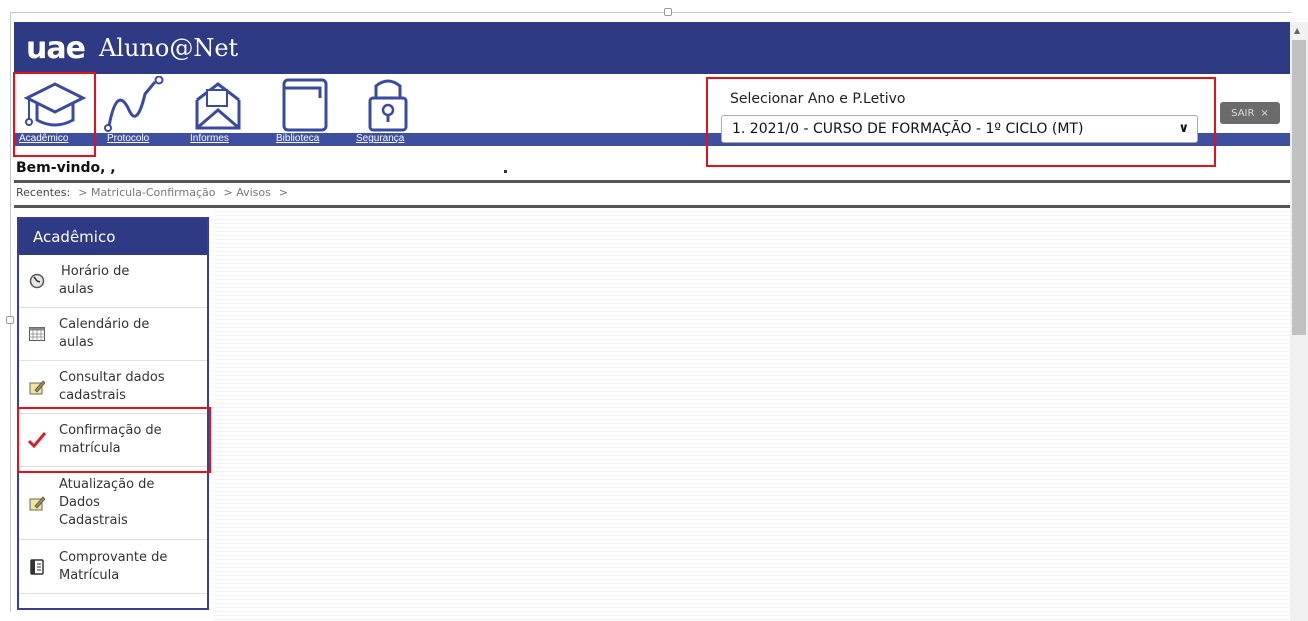 Image resolution: width=1308 pixels, height=621 pixels. I want to click on vertical-scrollbar: ▲, so click(1299, 321).